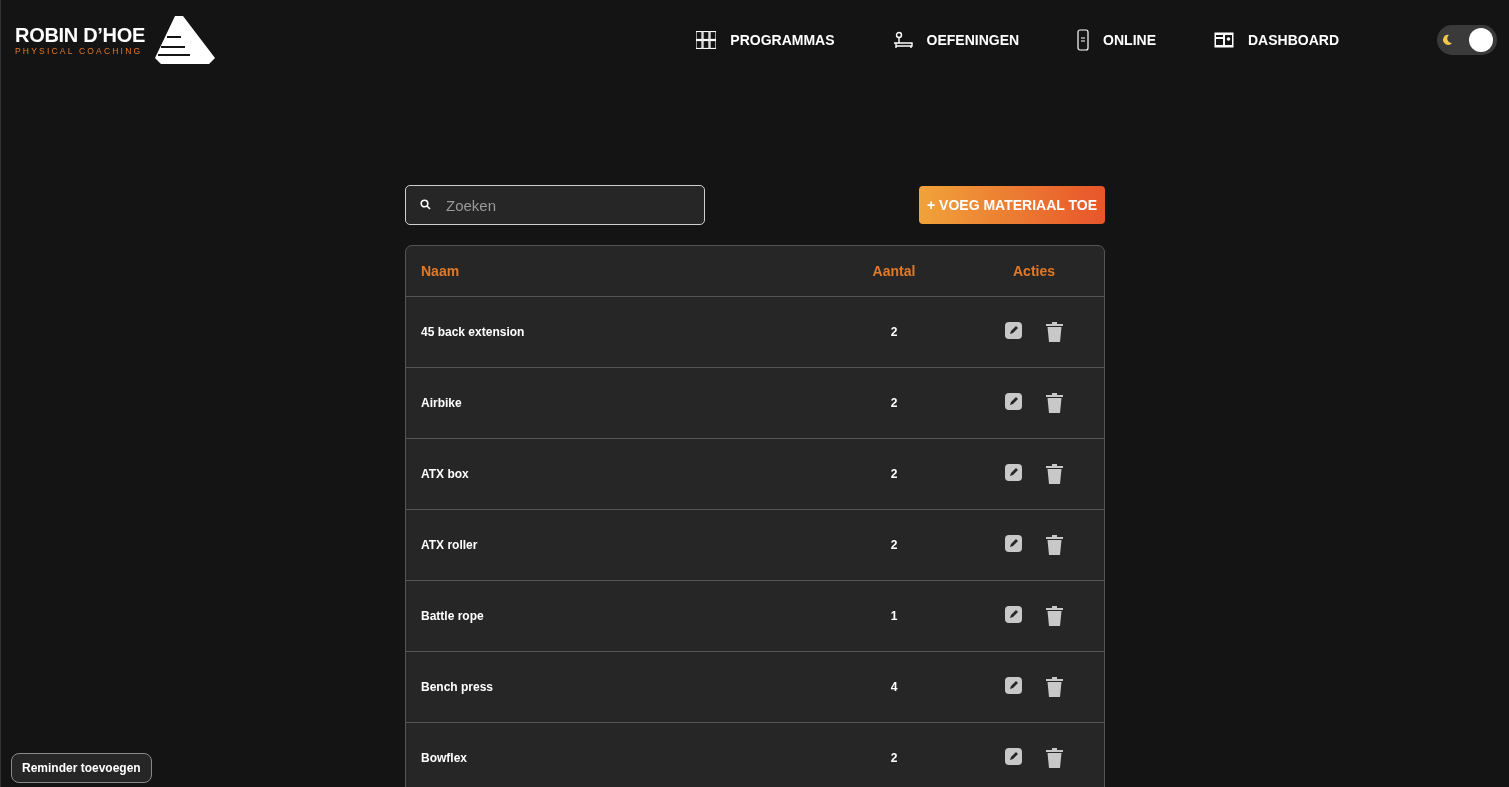 The image size is (1509, 787). I want to click on table-cell-text: Airbike, so click(442, 403).